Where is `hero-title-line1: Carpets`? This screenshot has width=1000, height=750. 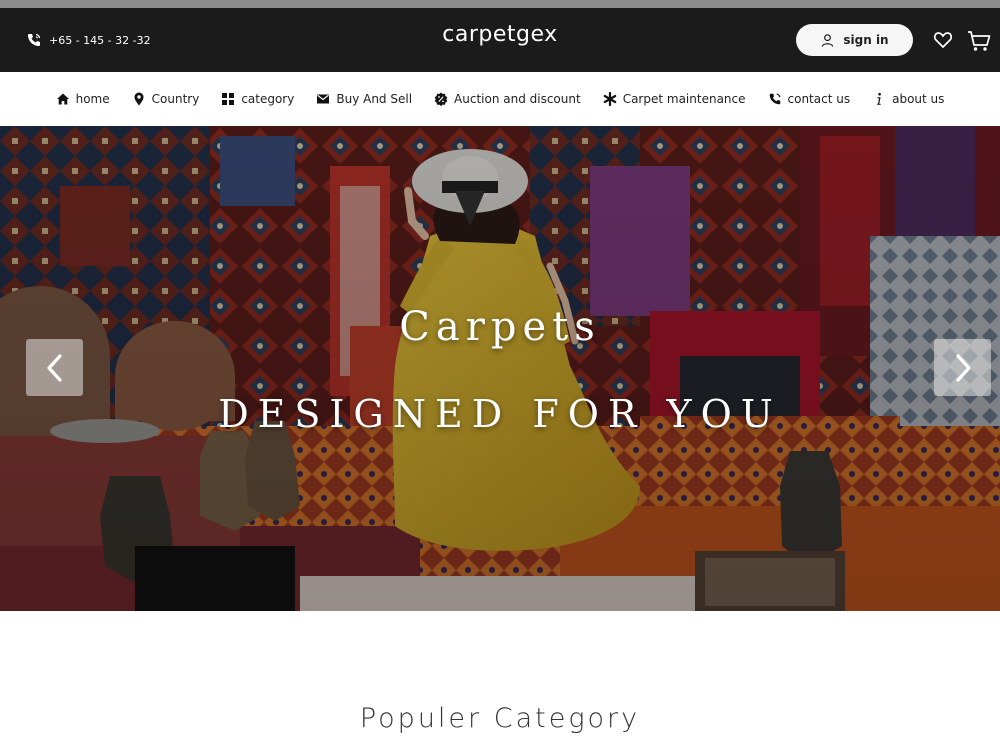 hero-title-line1: Carpets is located at coordinates (500, 327).